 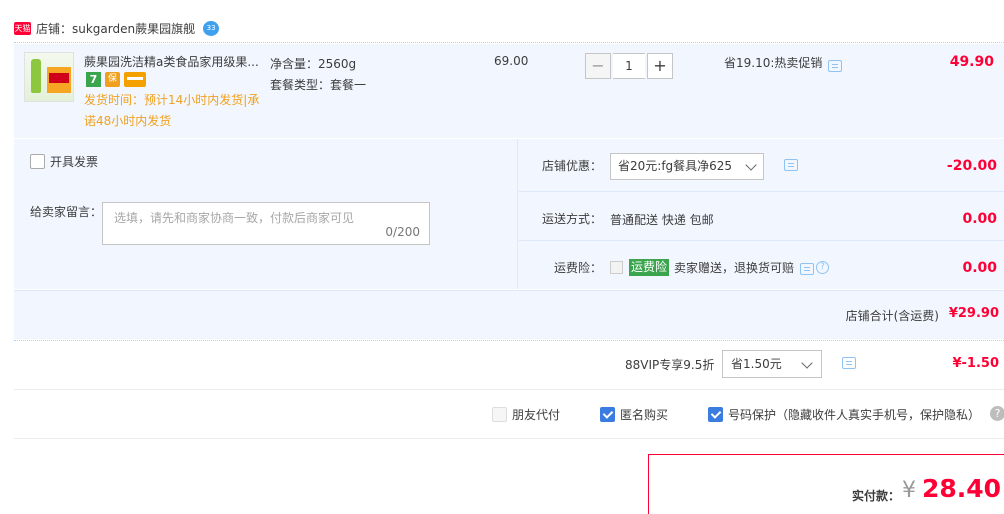 I want to click on package-type: 套餐类型：套餐一, so click(x=318, y=85).